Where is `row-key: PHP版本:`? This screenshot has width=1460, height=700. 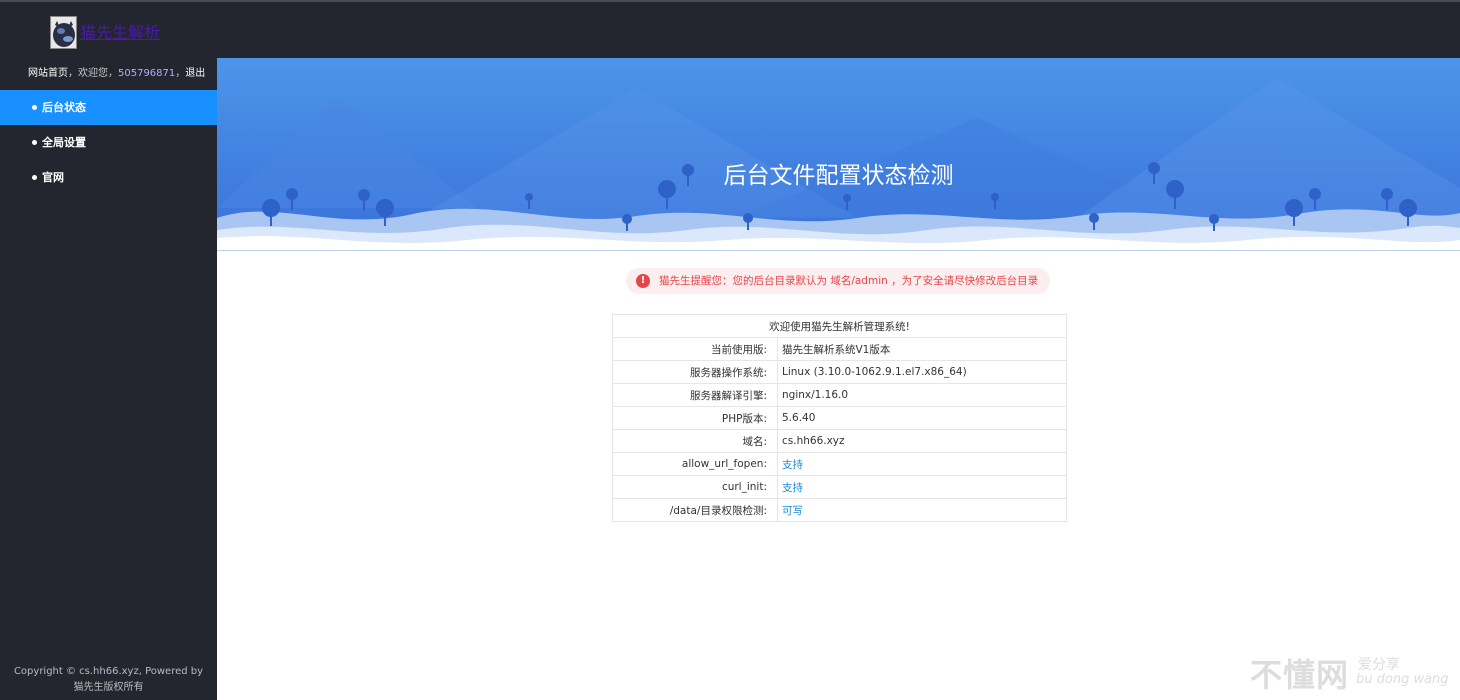 row-key: PHP版本: is located at coordinates (695, 418).